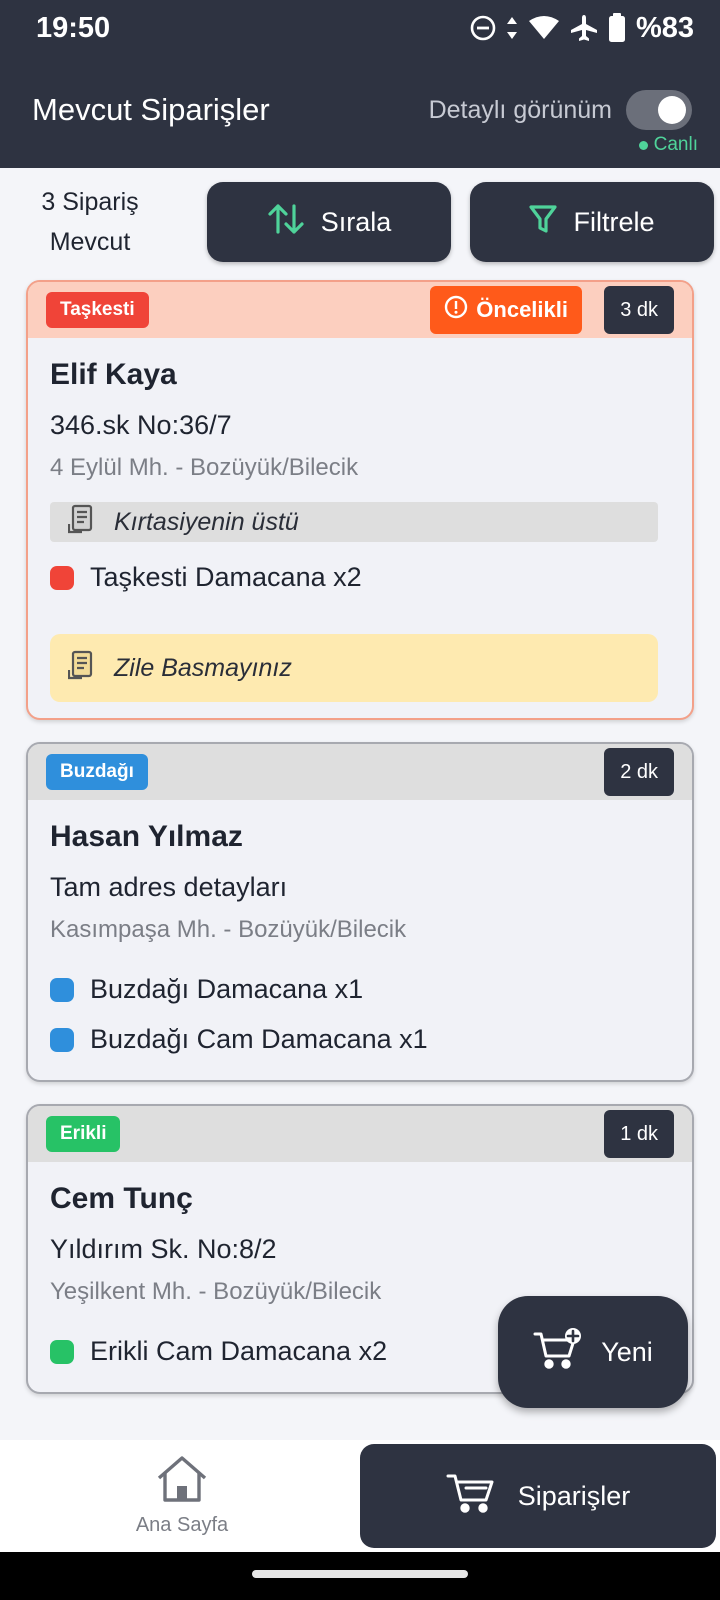 The height and width of the screenshot is (1600, 720). Describe the element at coordinates (520, 110) in the screenshot. I see `detail-view-label: Detaylı görünüm` at that location.